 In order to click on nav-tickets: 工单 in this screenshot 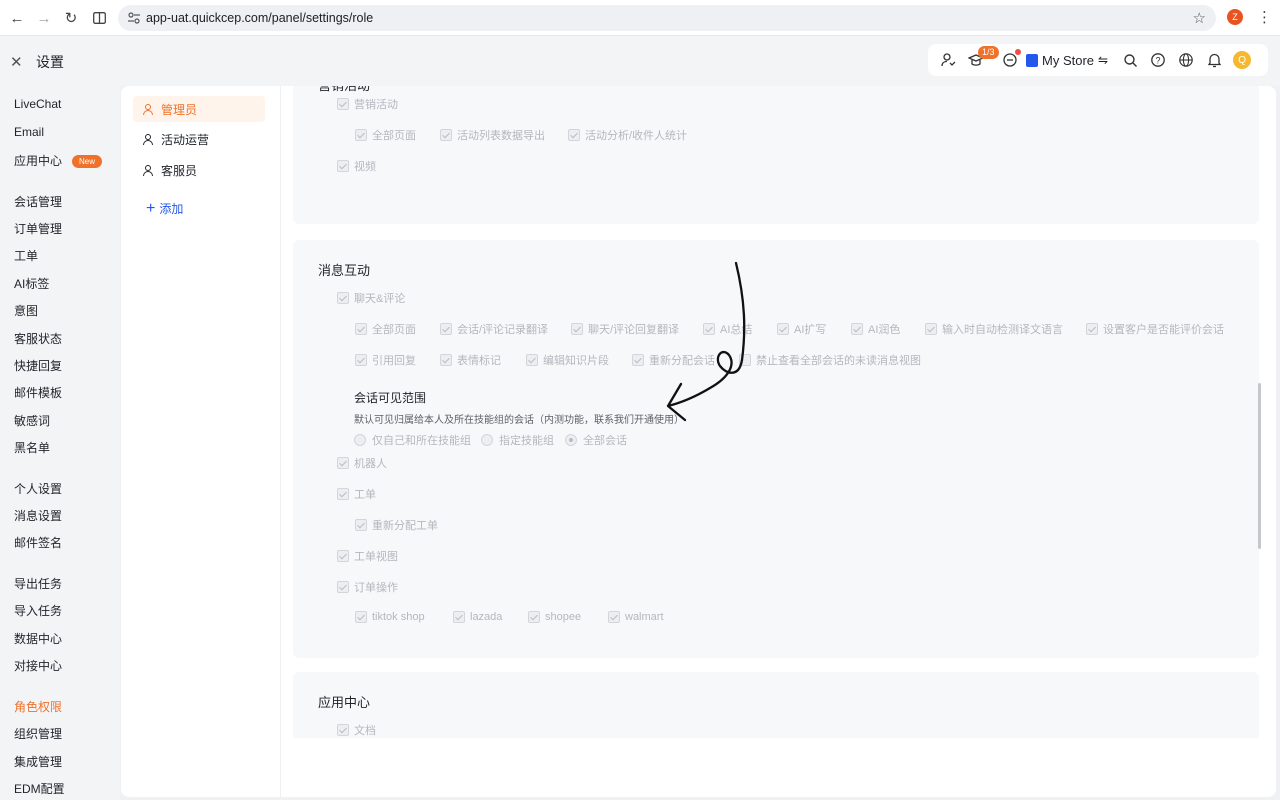, I will do `click(26, 255)`.